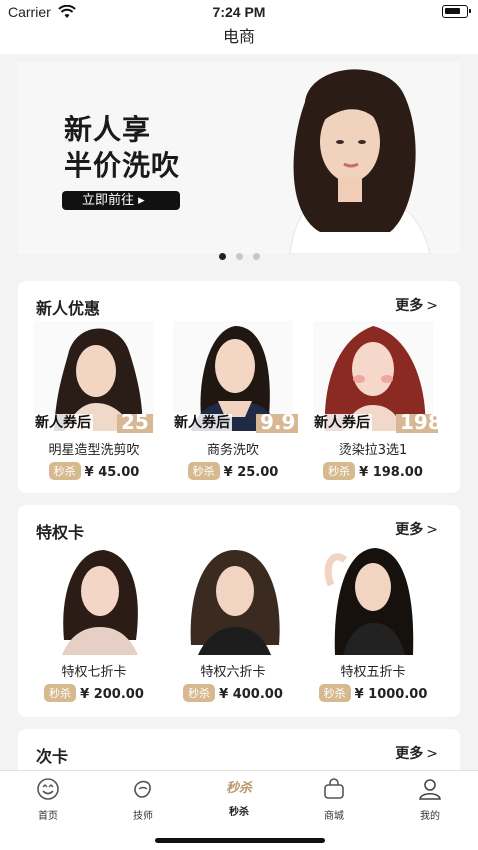 The image size is (478, 850). I want to click on product-card: 新人券后 9.9 商务洗吹 秒杀 ¥ 25.00, so click(233, 406).